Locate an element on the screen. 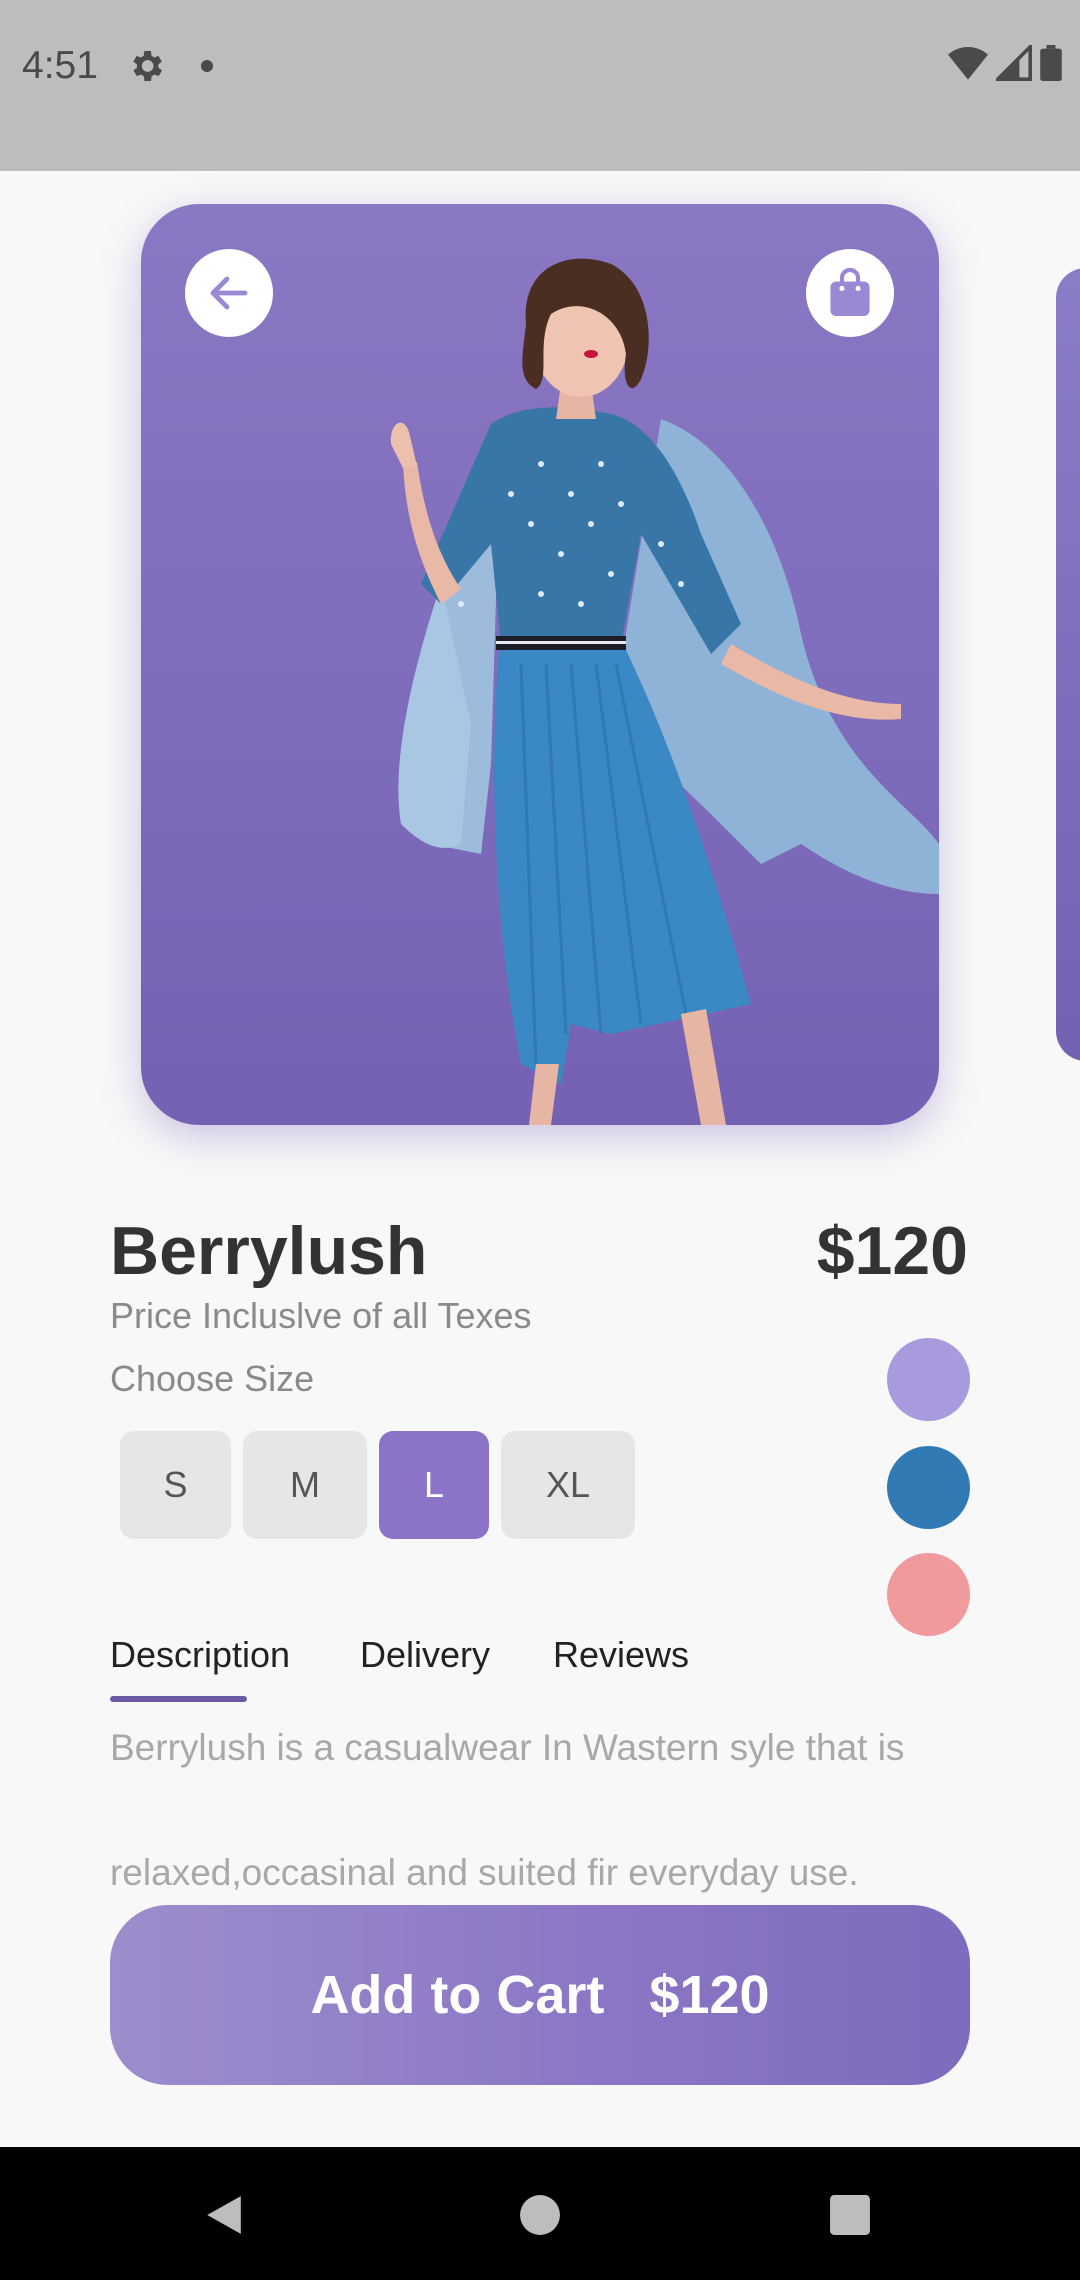 This screenshot has width=1080, height=2280. back-button is located at coordinates (229, 293).